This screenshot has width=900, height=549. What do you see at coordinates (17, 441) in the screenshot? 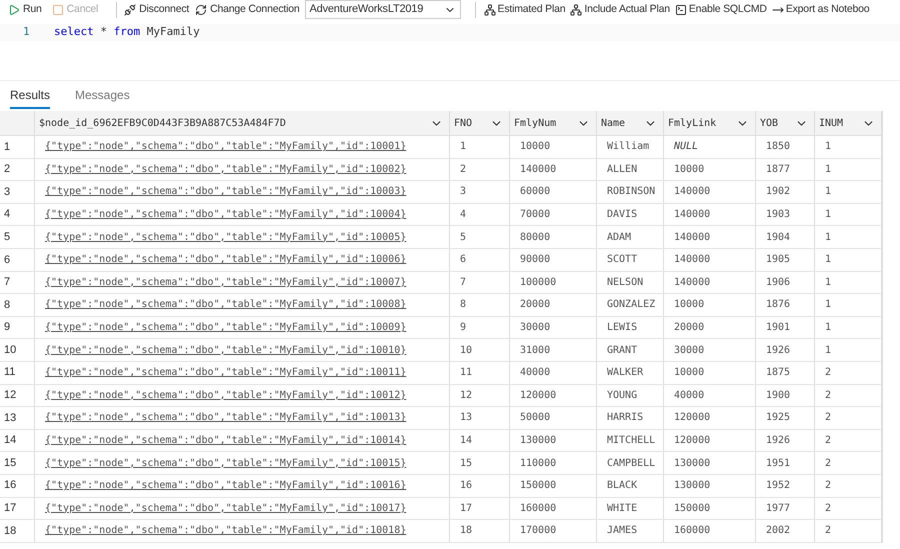
I see `row-number: 14` at bounding box center [17, 441].